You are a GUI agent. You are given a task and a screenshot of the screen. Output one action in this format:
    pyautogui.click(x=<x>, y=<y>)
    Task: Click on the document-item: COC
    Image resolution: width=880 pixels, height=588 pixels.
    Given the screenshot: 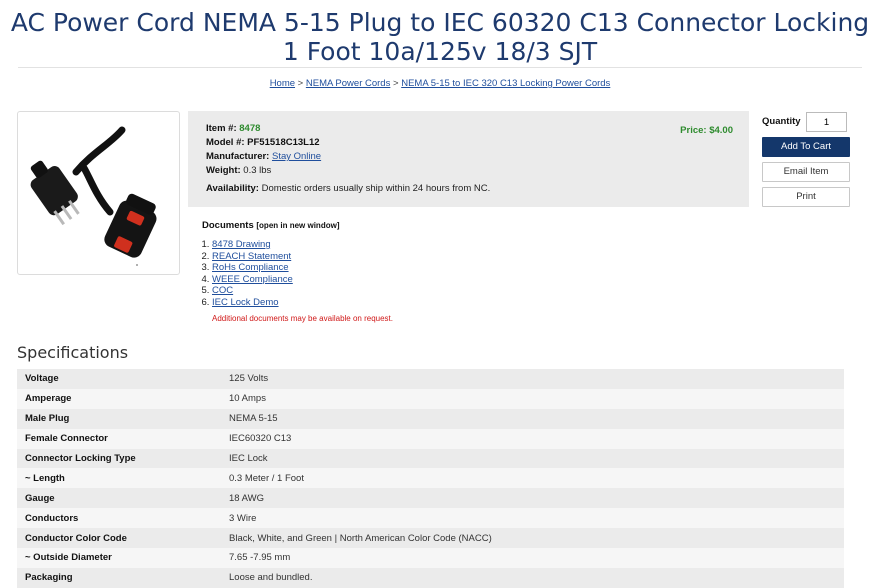 What is the action you would take?
    pyautogui.click(x=302, y=291)
    